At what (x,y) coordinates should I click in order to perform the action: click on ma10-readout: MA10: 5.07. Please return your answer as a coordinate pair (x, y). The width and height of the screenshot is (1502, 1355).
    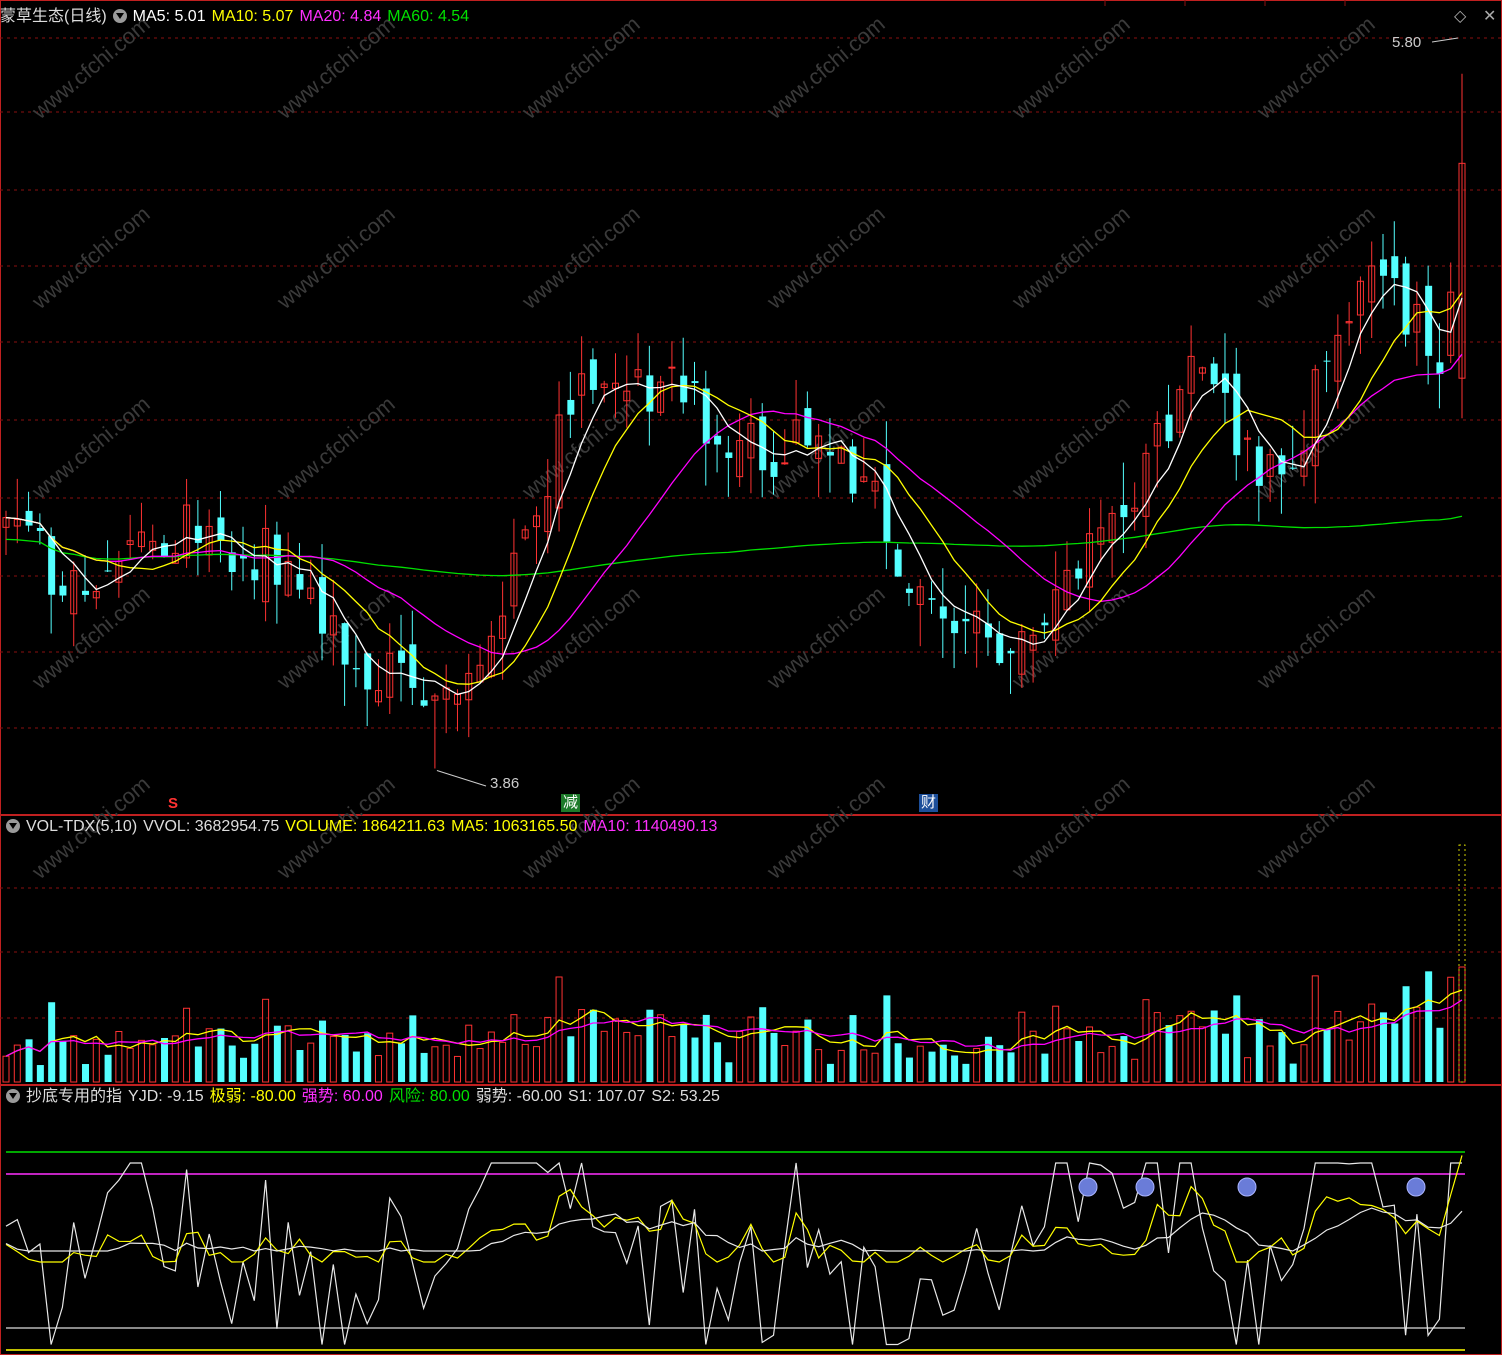
    Looking at the image, I should click on (252, 16).